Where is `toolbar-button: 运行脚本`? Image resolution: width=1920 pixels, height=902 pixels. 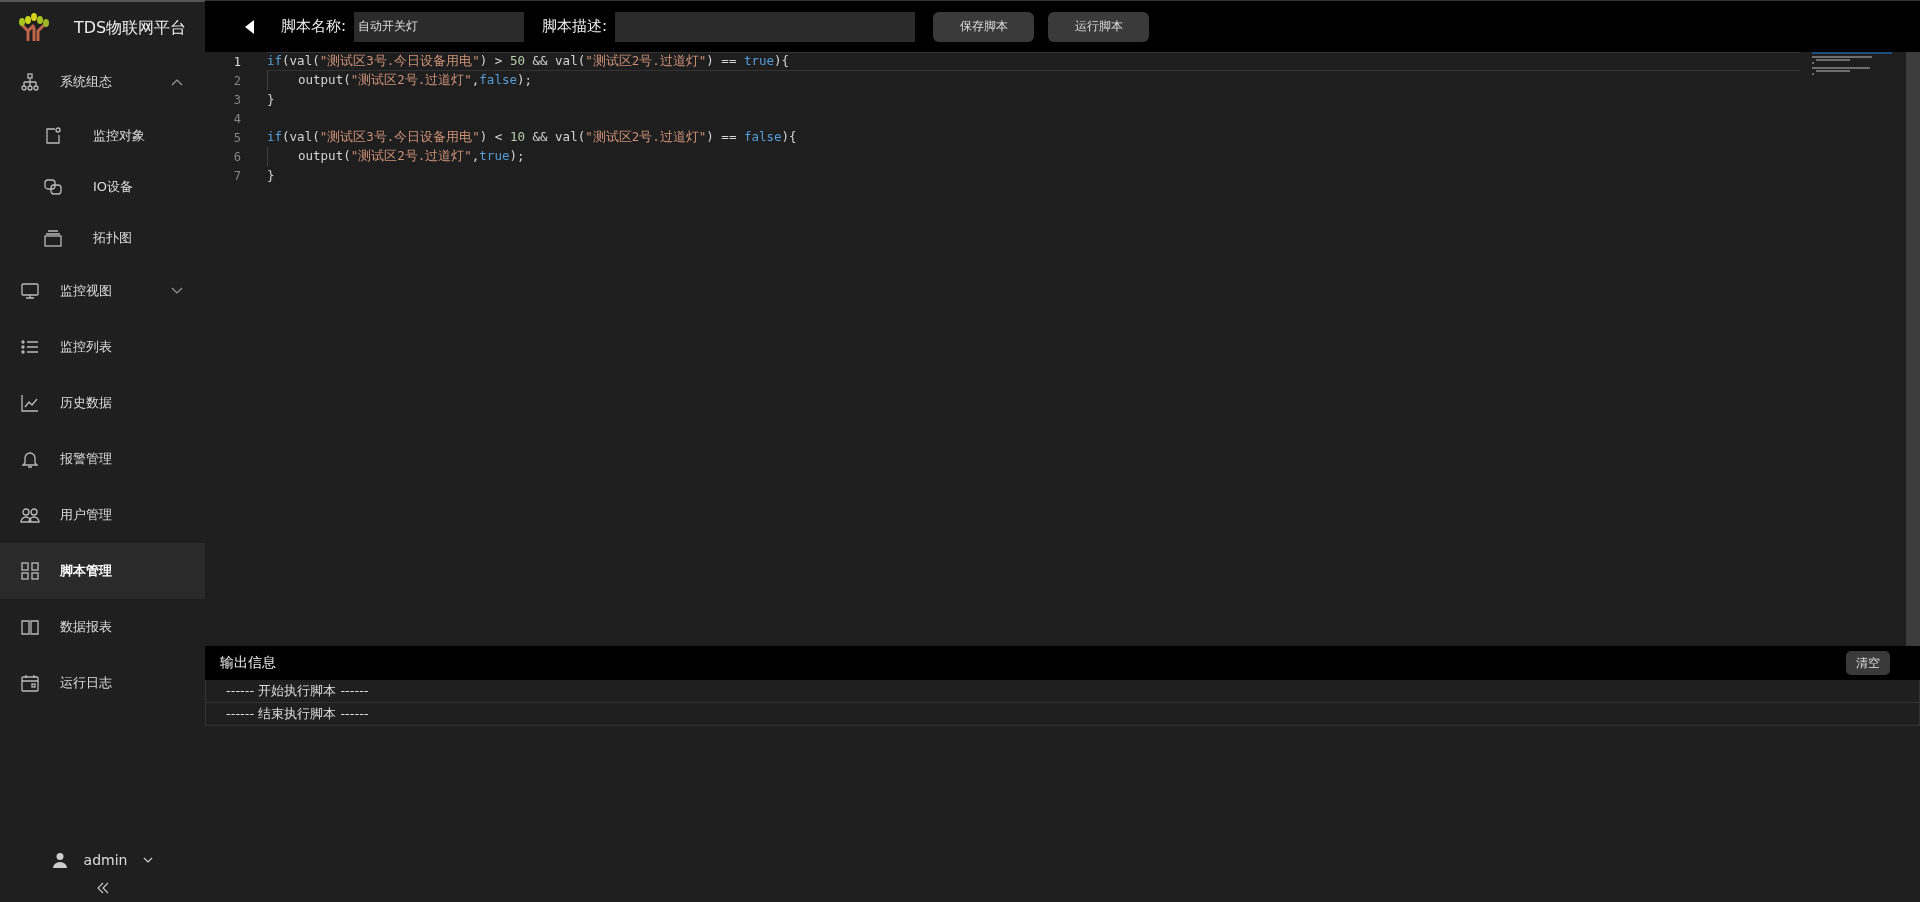 toolbar-button: 运行脚本 is located at coordinates (1099, 26).